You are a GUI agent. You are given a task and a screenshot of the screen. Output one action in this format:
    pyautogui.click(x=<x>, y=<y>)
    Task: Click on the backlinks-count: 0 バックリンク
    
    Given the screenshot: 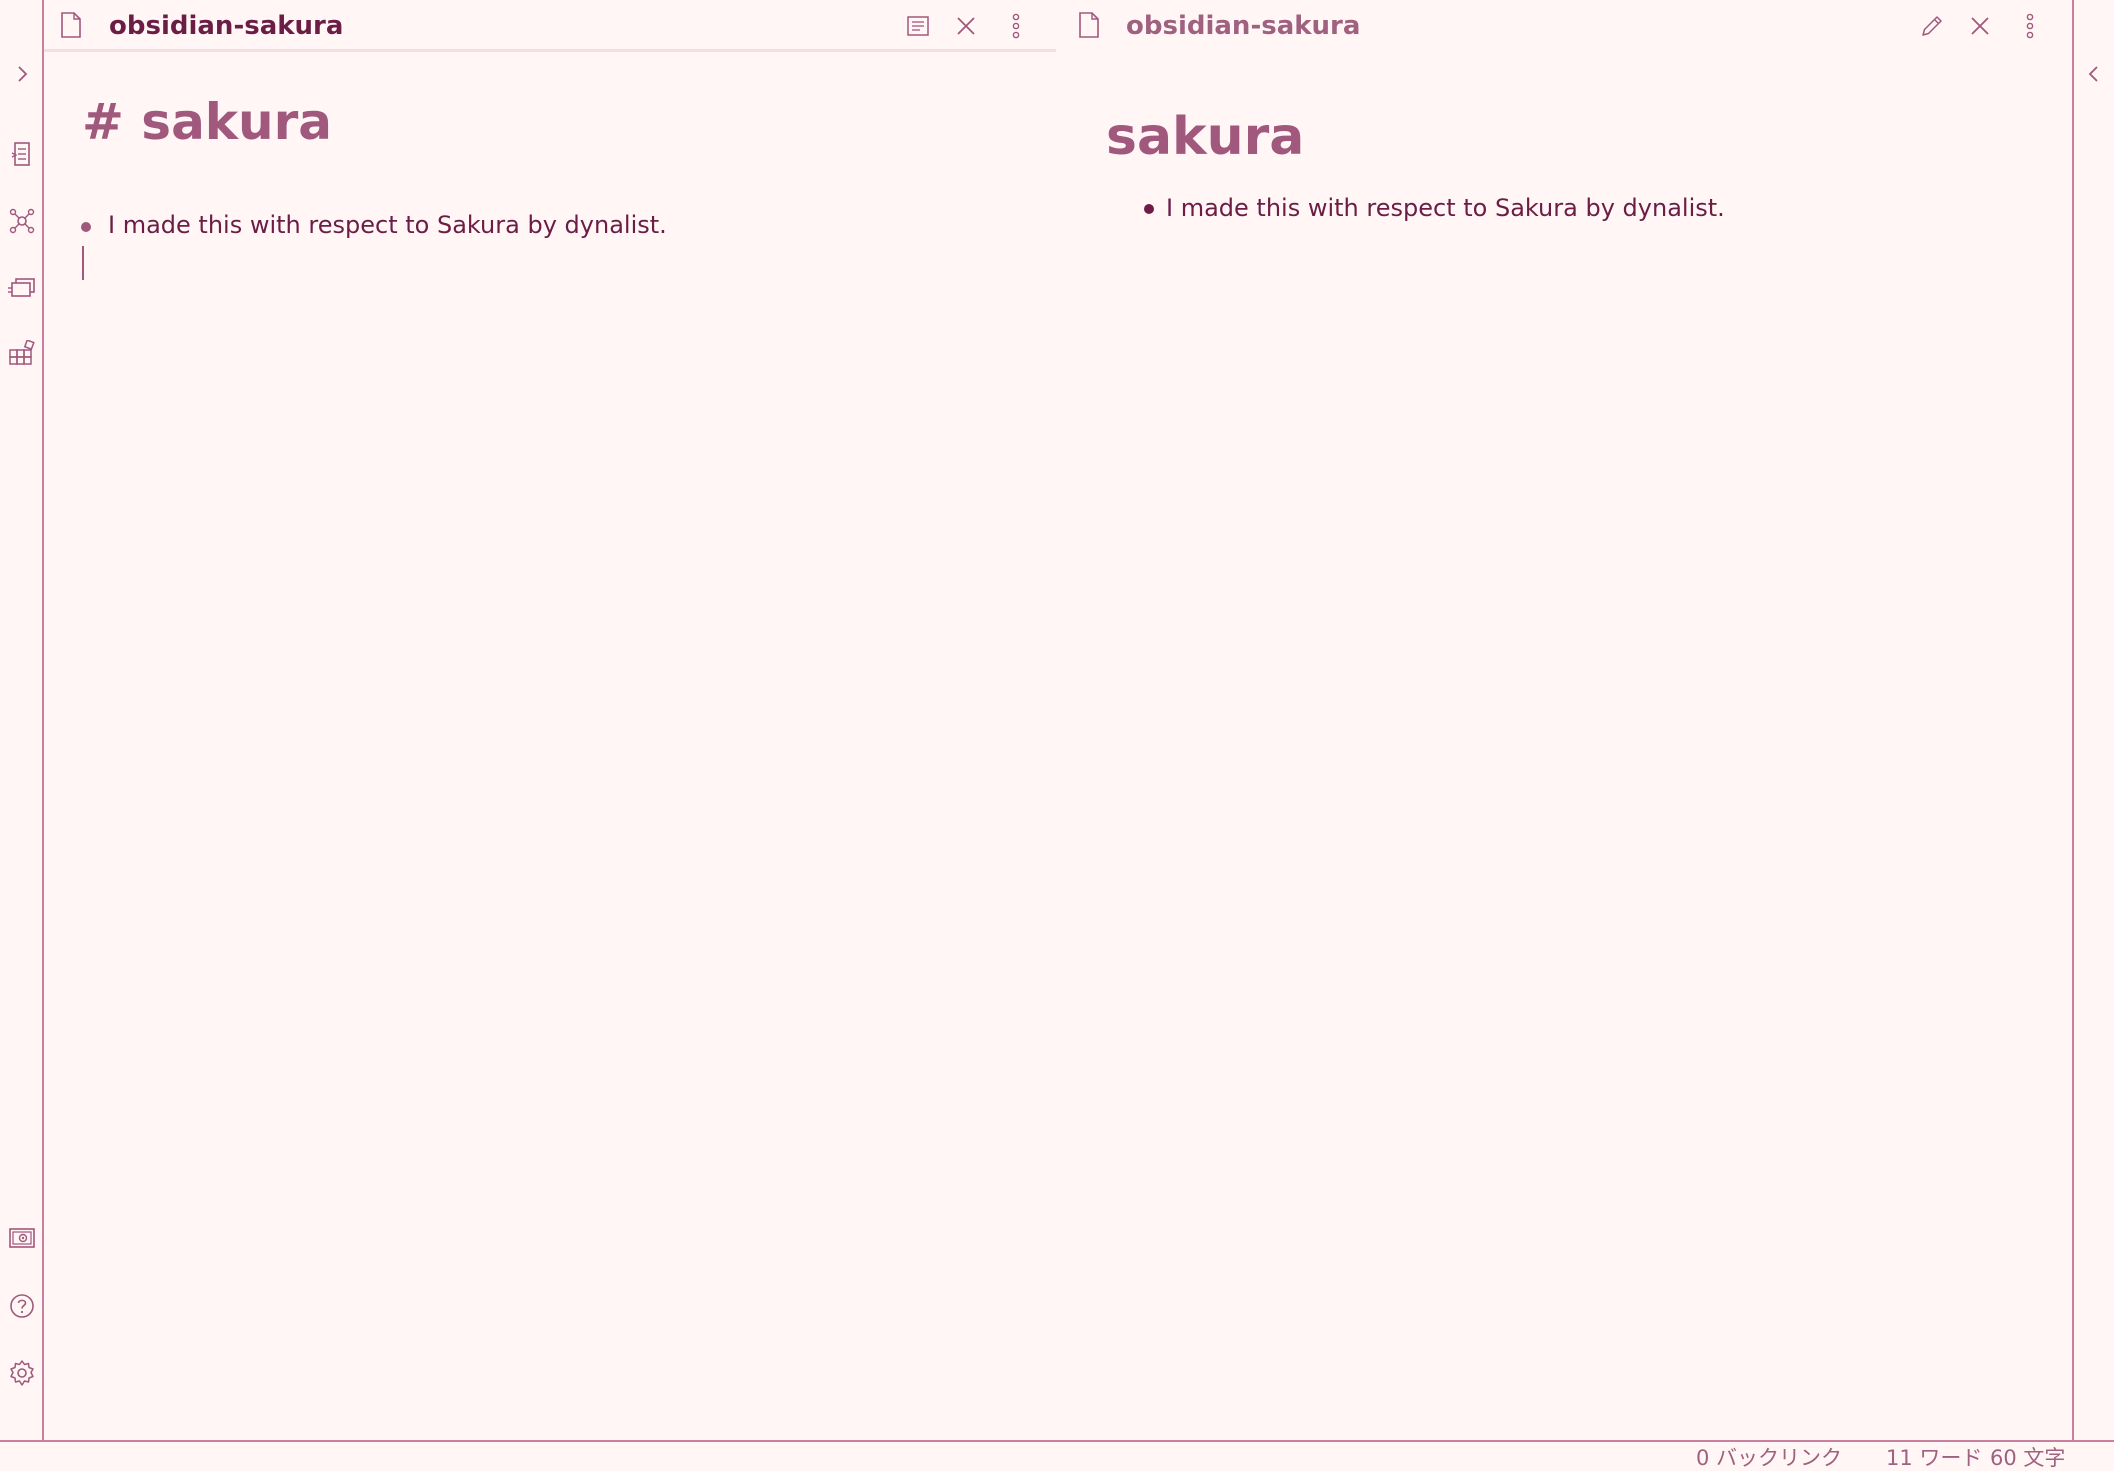 What is the action you would take?
    pyautogui.click(x=1769, y=1457)
    